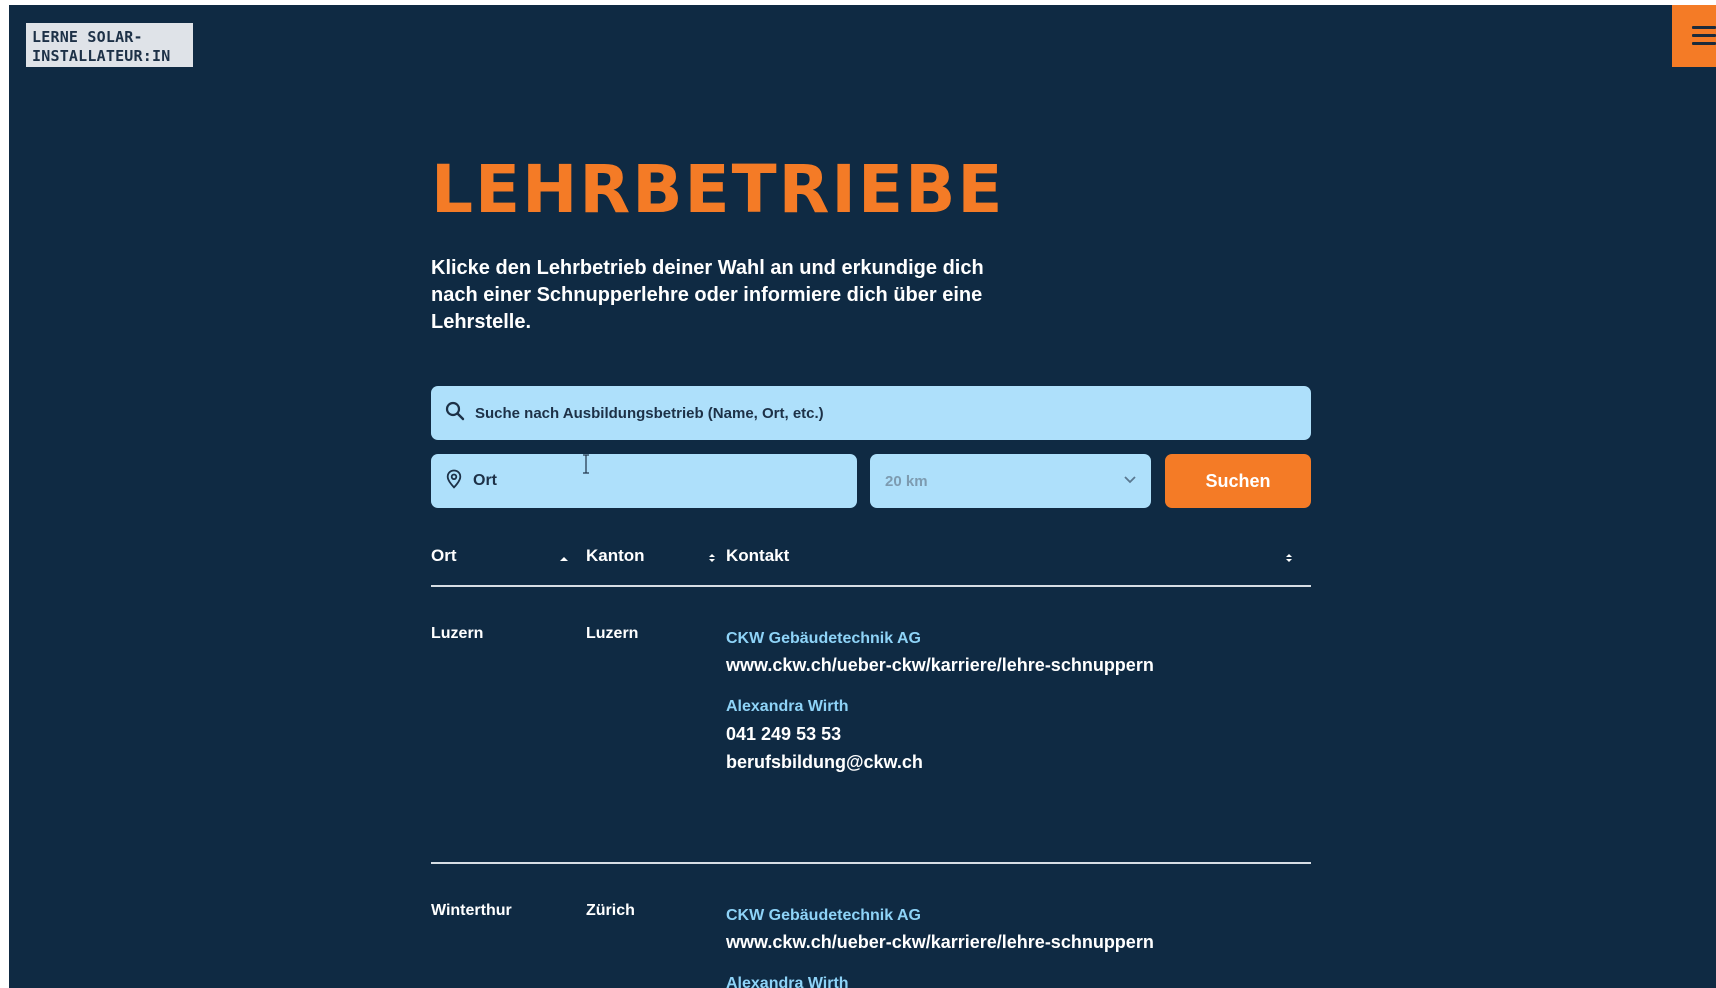  Describe the element at coordinates (1694, 36) in the screenshot. I see `menu-button` at that location.